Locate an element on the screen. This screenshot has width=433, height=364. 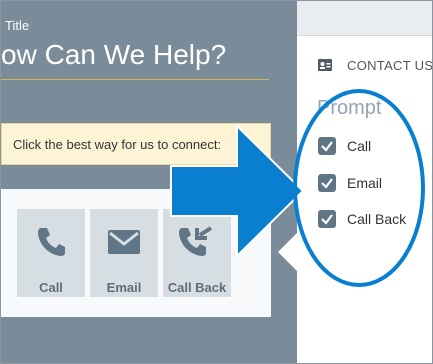
option-label: Call Back is located at coordinates (377, 219).